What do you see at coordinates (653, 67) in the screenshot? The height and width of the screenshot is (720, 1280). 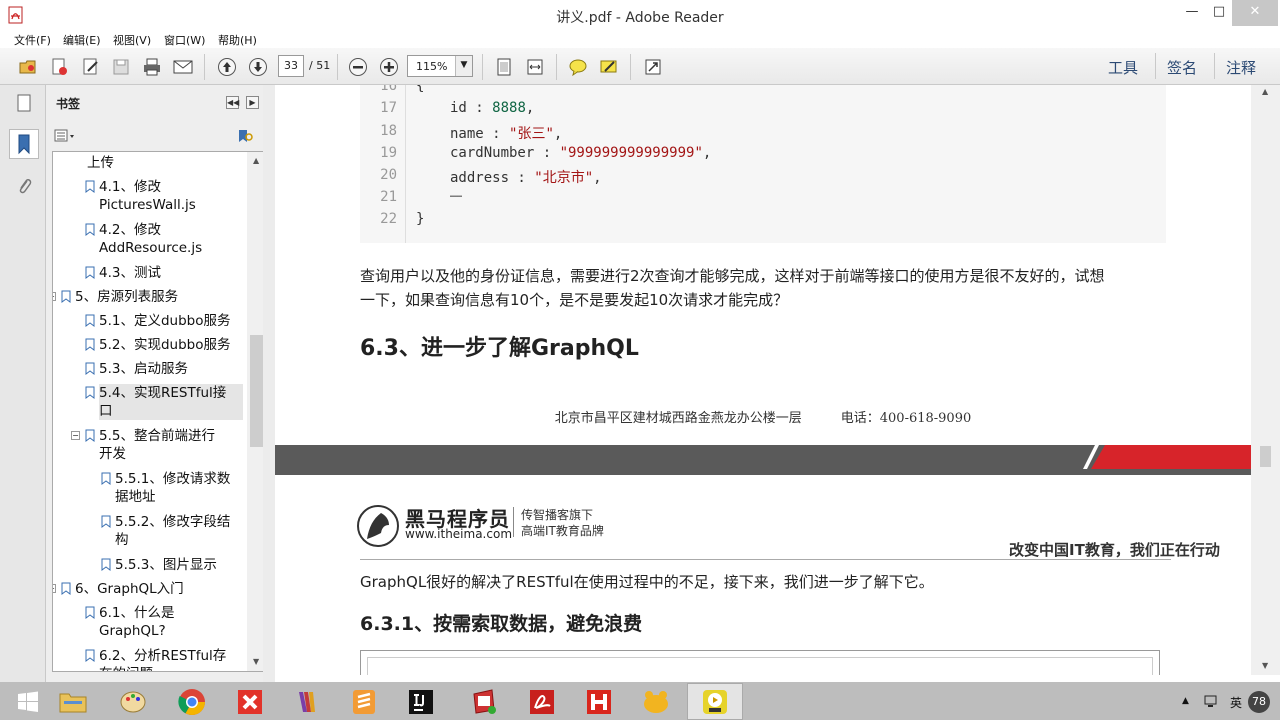 I see `fullscreen-button` at bounding box center [653, 67].